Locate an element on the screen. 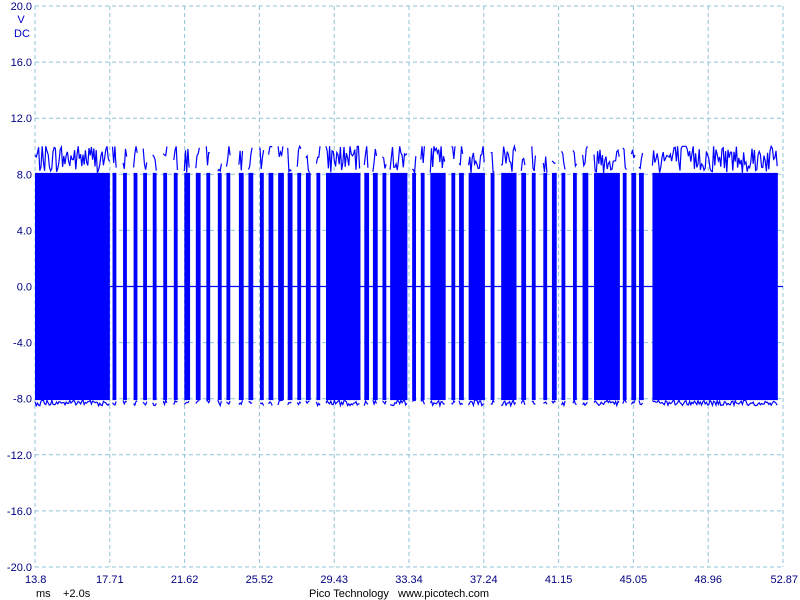 Image resolution: width=800 pixels, height=600 pixels. x-tick-label: 25.52 is located at coordinates (260, 580).